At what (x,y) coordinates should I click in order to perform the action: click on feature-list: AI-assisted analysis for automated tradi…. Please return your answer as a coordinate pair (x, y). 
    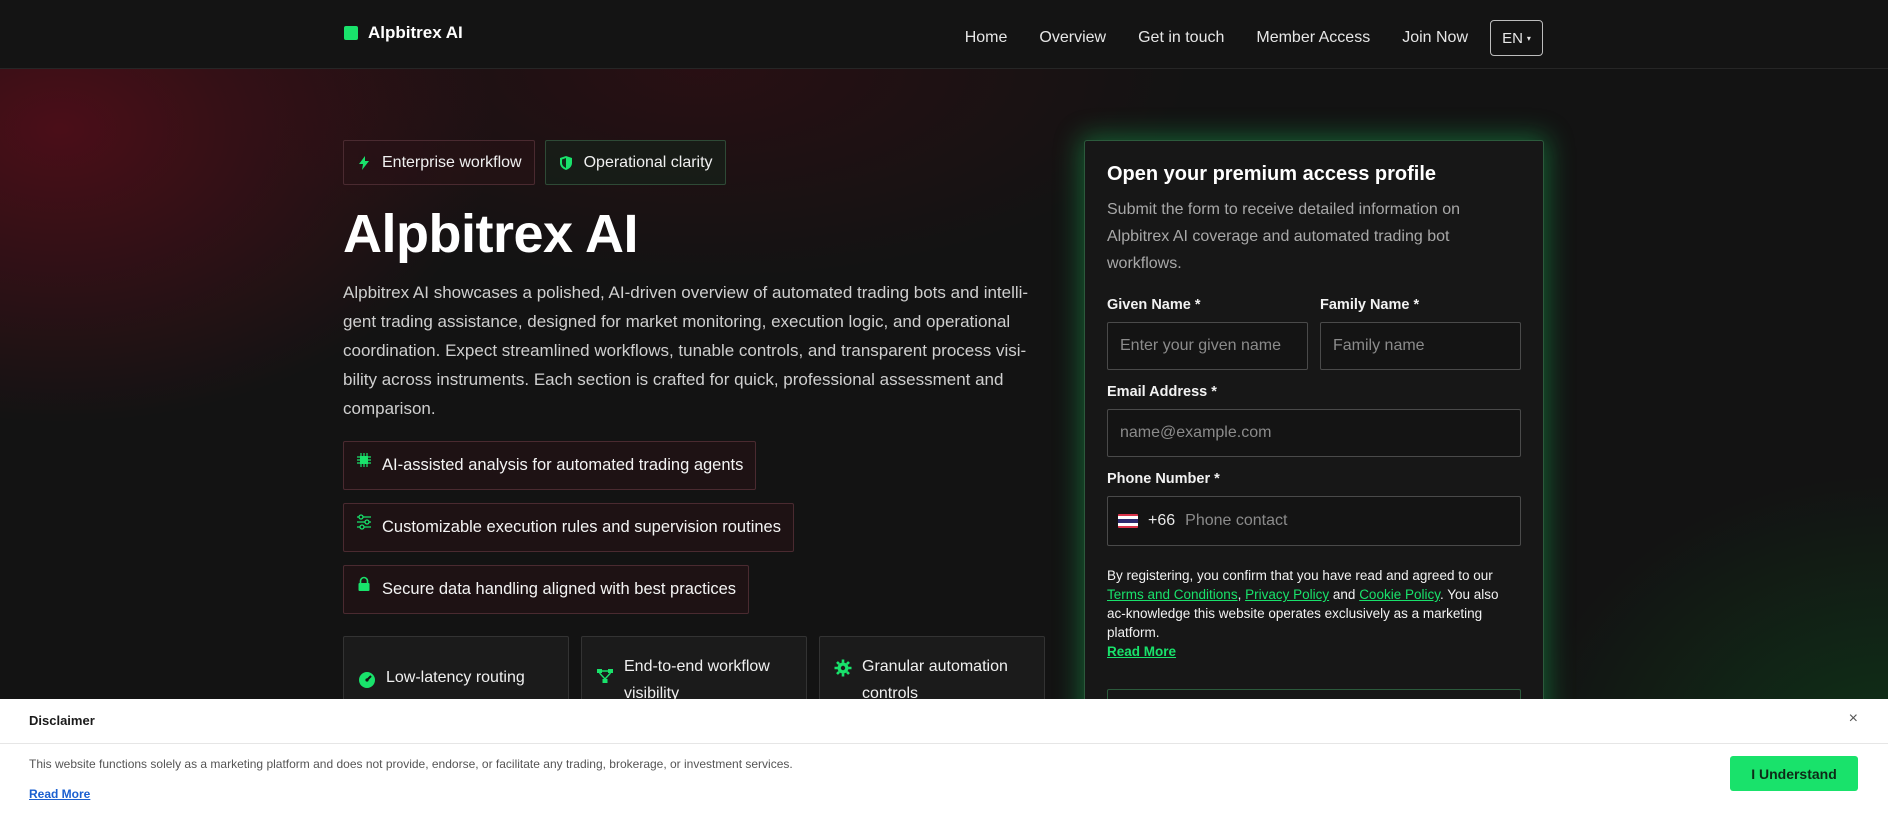
    Looking at the image, I should click on (568, 534).